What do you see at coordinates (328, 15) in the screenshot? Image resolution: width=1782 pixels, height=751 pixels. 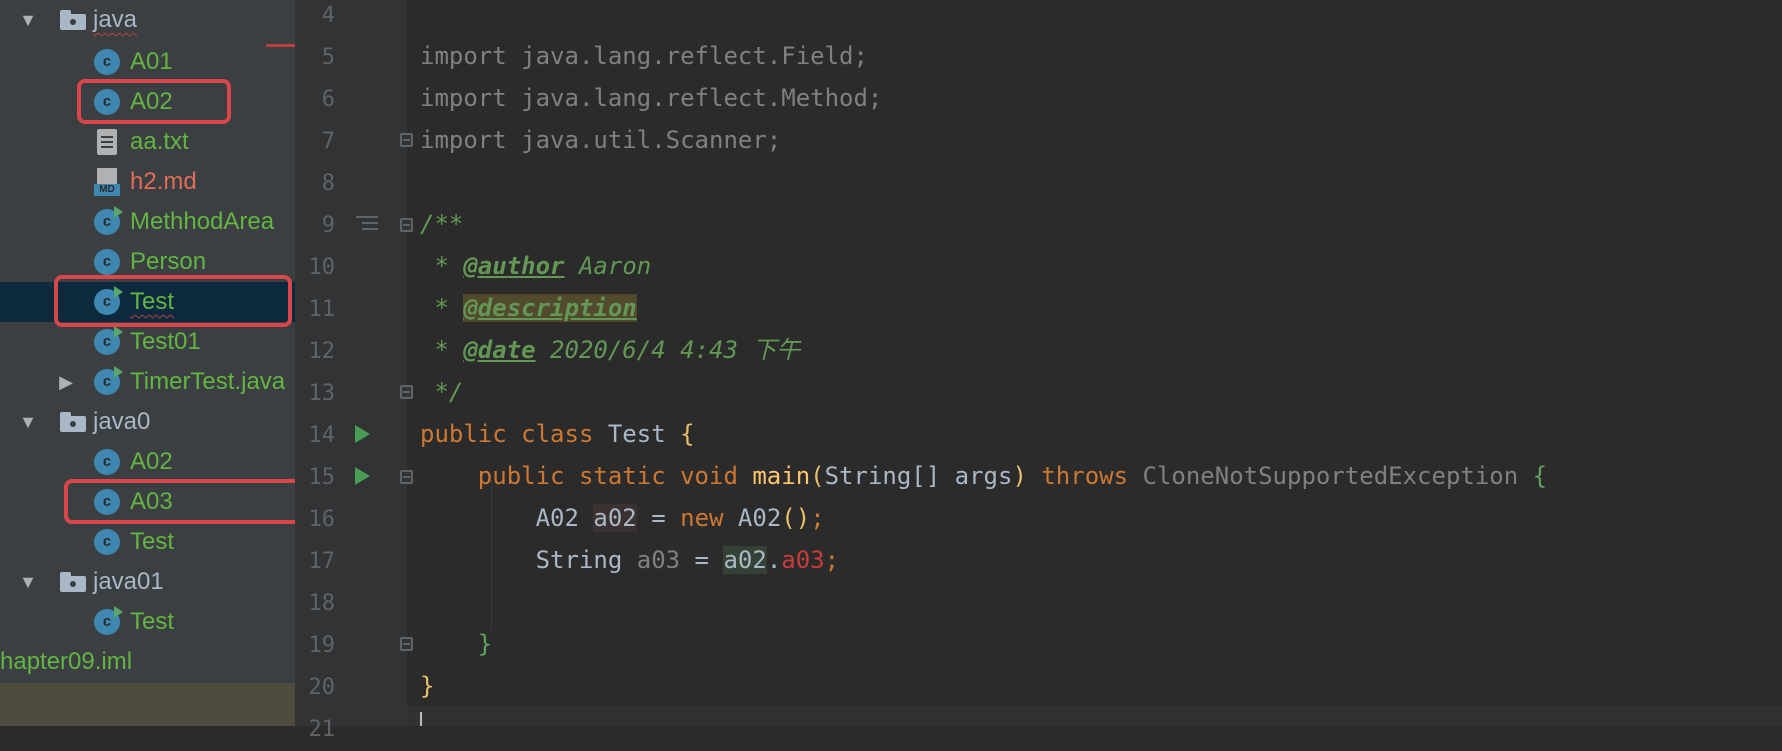 I see `line-number: 4` at bounding box center [328, 15].